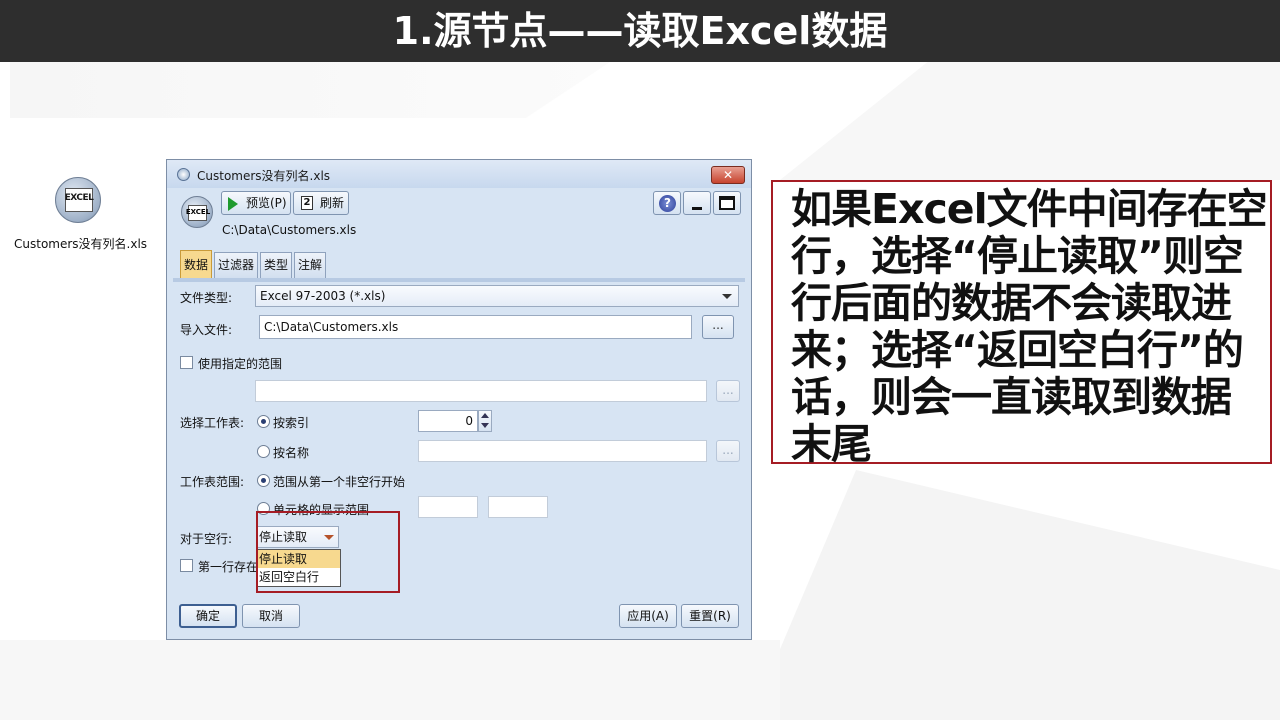 This screenshot has height=720, width=1280. Describe the element at coordinates (81, 244) in the screenshot. I see `node-label: Customers没有列名.xls` at that location.